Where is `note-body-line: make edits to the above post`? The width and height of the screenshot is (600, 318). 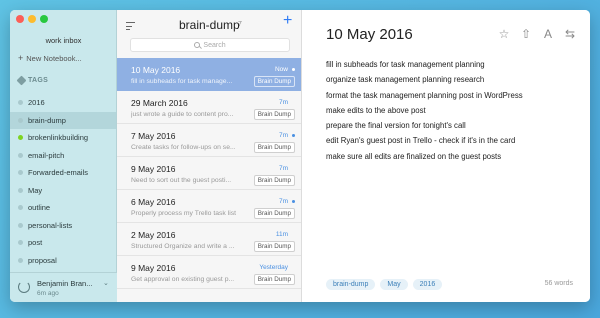
note-body-line: make edits to the above post is located at coordinates (424, 110).